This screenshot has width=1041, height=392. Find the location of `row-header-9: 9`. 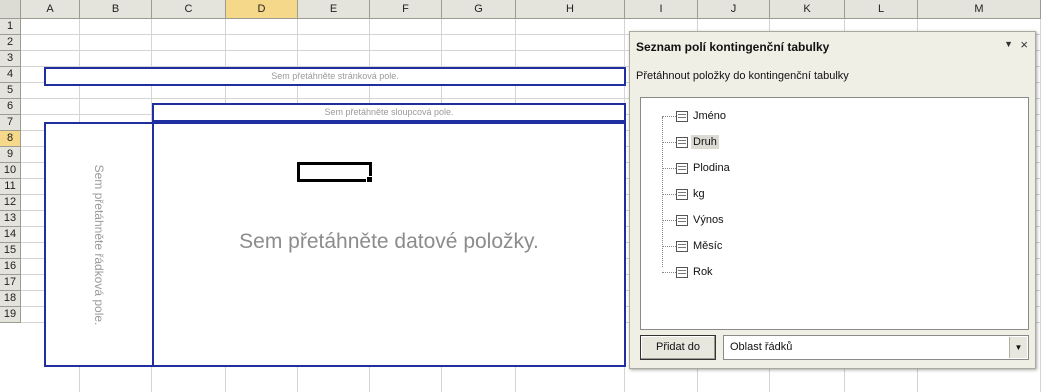

row-header-9: 9 is located at coordinates (10, 155).